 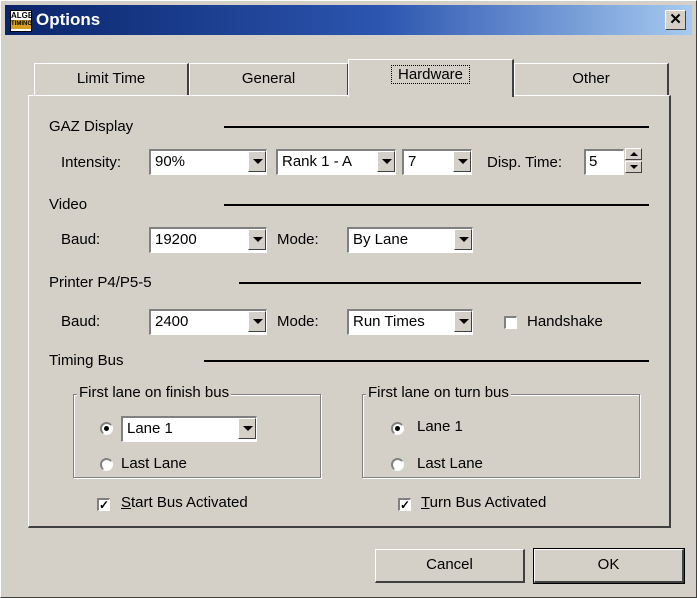 What do you see at coordinates (404, 504) in the screenshot?
I see `turn-bus-checkbox: ✓` at bounding box center [404, 504].